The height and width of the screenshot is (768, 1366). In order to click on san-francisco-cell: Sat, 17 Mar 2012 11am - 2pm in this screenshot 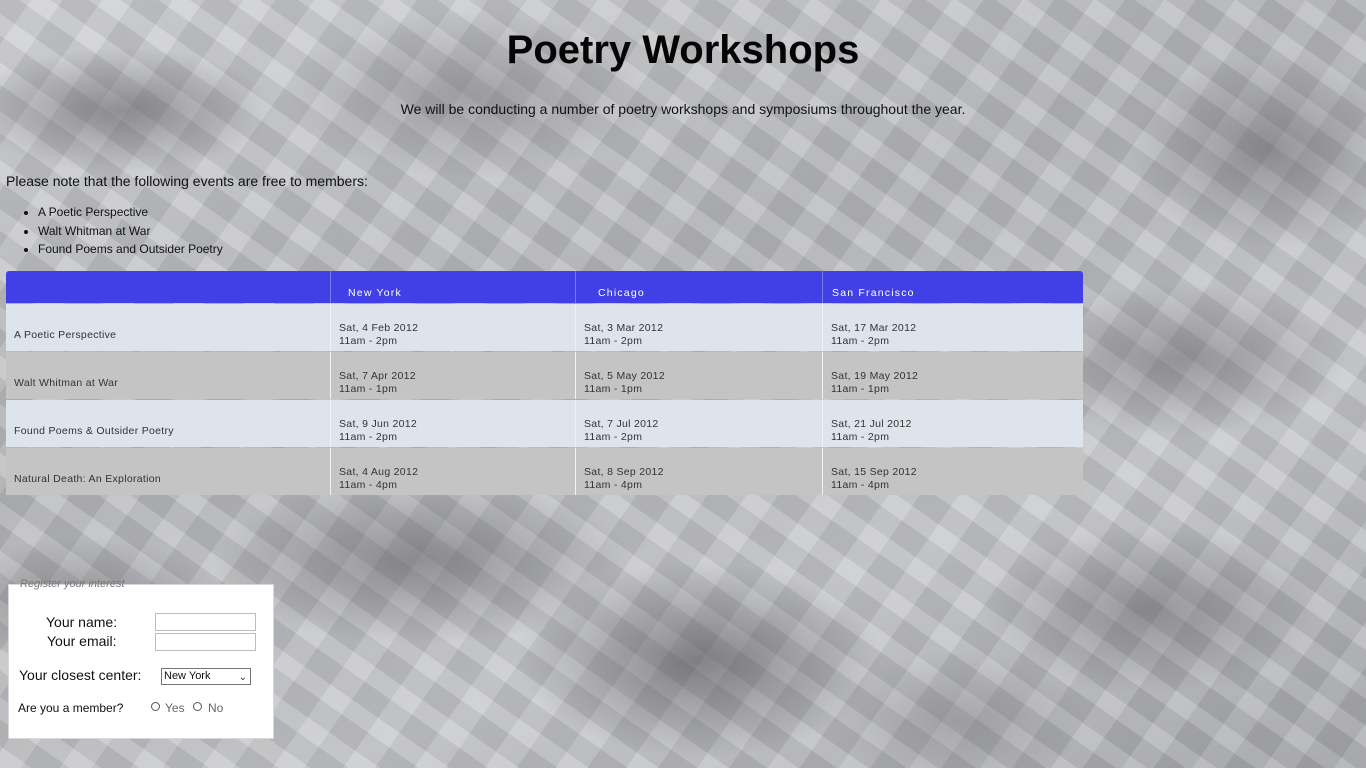, I will do `click(952, 327)`.